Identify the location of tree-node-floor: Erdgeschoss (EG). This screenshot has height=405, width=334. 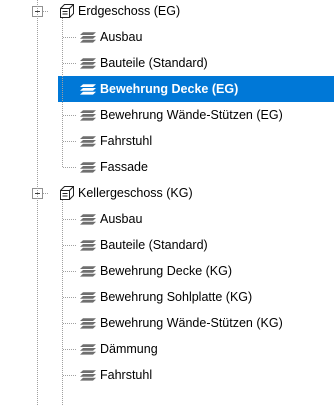
(167, 12).